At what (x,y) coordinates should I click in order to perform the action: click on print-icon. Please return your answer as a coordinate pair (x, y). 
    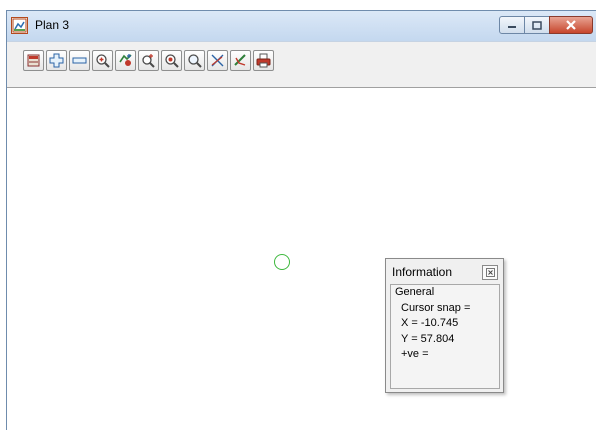
    Looking at the image, I should click on (263, 60).